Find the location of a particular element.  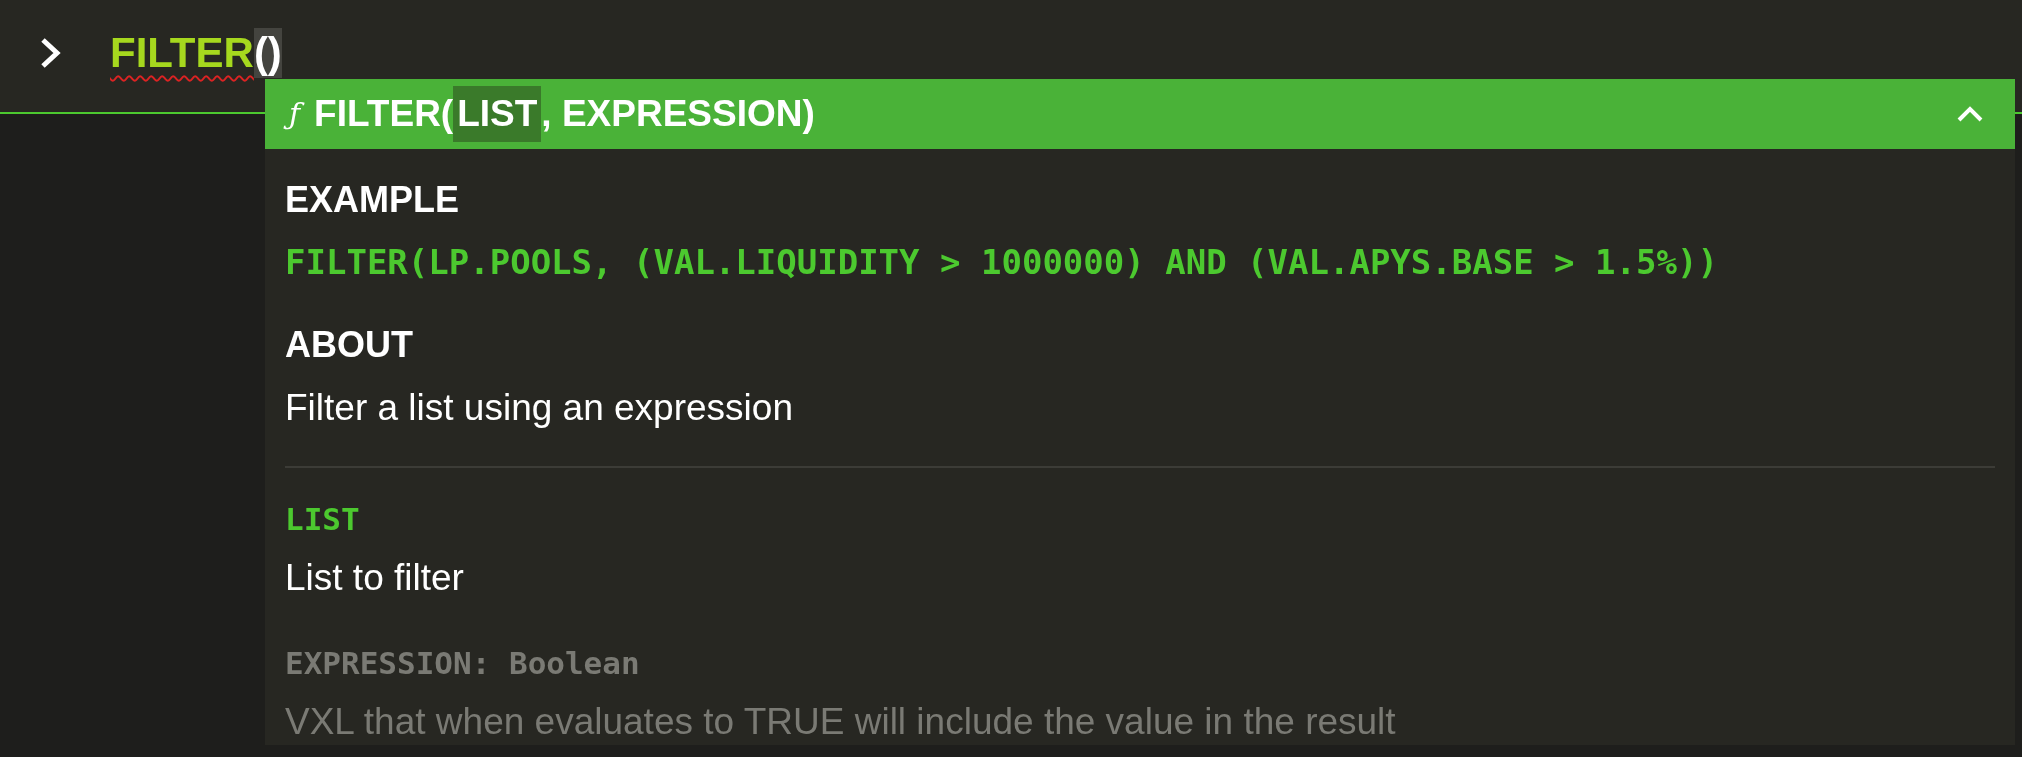

section-heading: ABOUT is located at coordinates (349, 345).